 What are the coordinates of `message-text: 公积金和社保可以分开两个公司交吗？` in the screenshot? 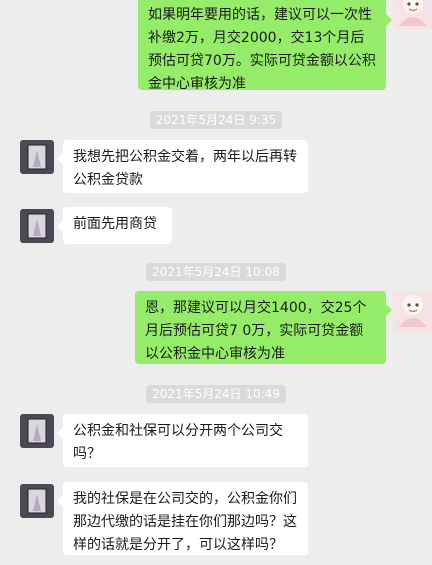 It's located at (178, 442).